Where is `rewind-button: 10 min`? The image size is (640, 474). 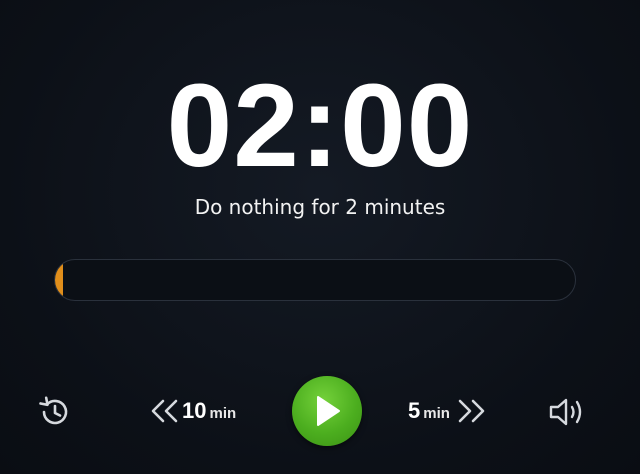
rewind-button: 10 min is located at coordinates (200, 411).